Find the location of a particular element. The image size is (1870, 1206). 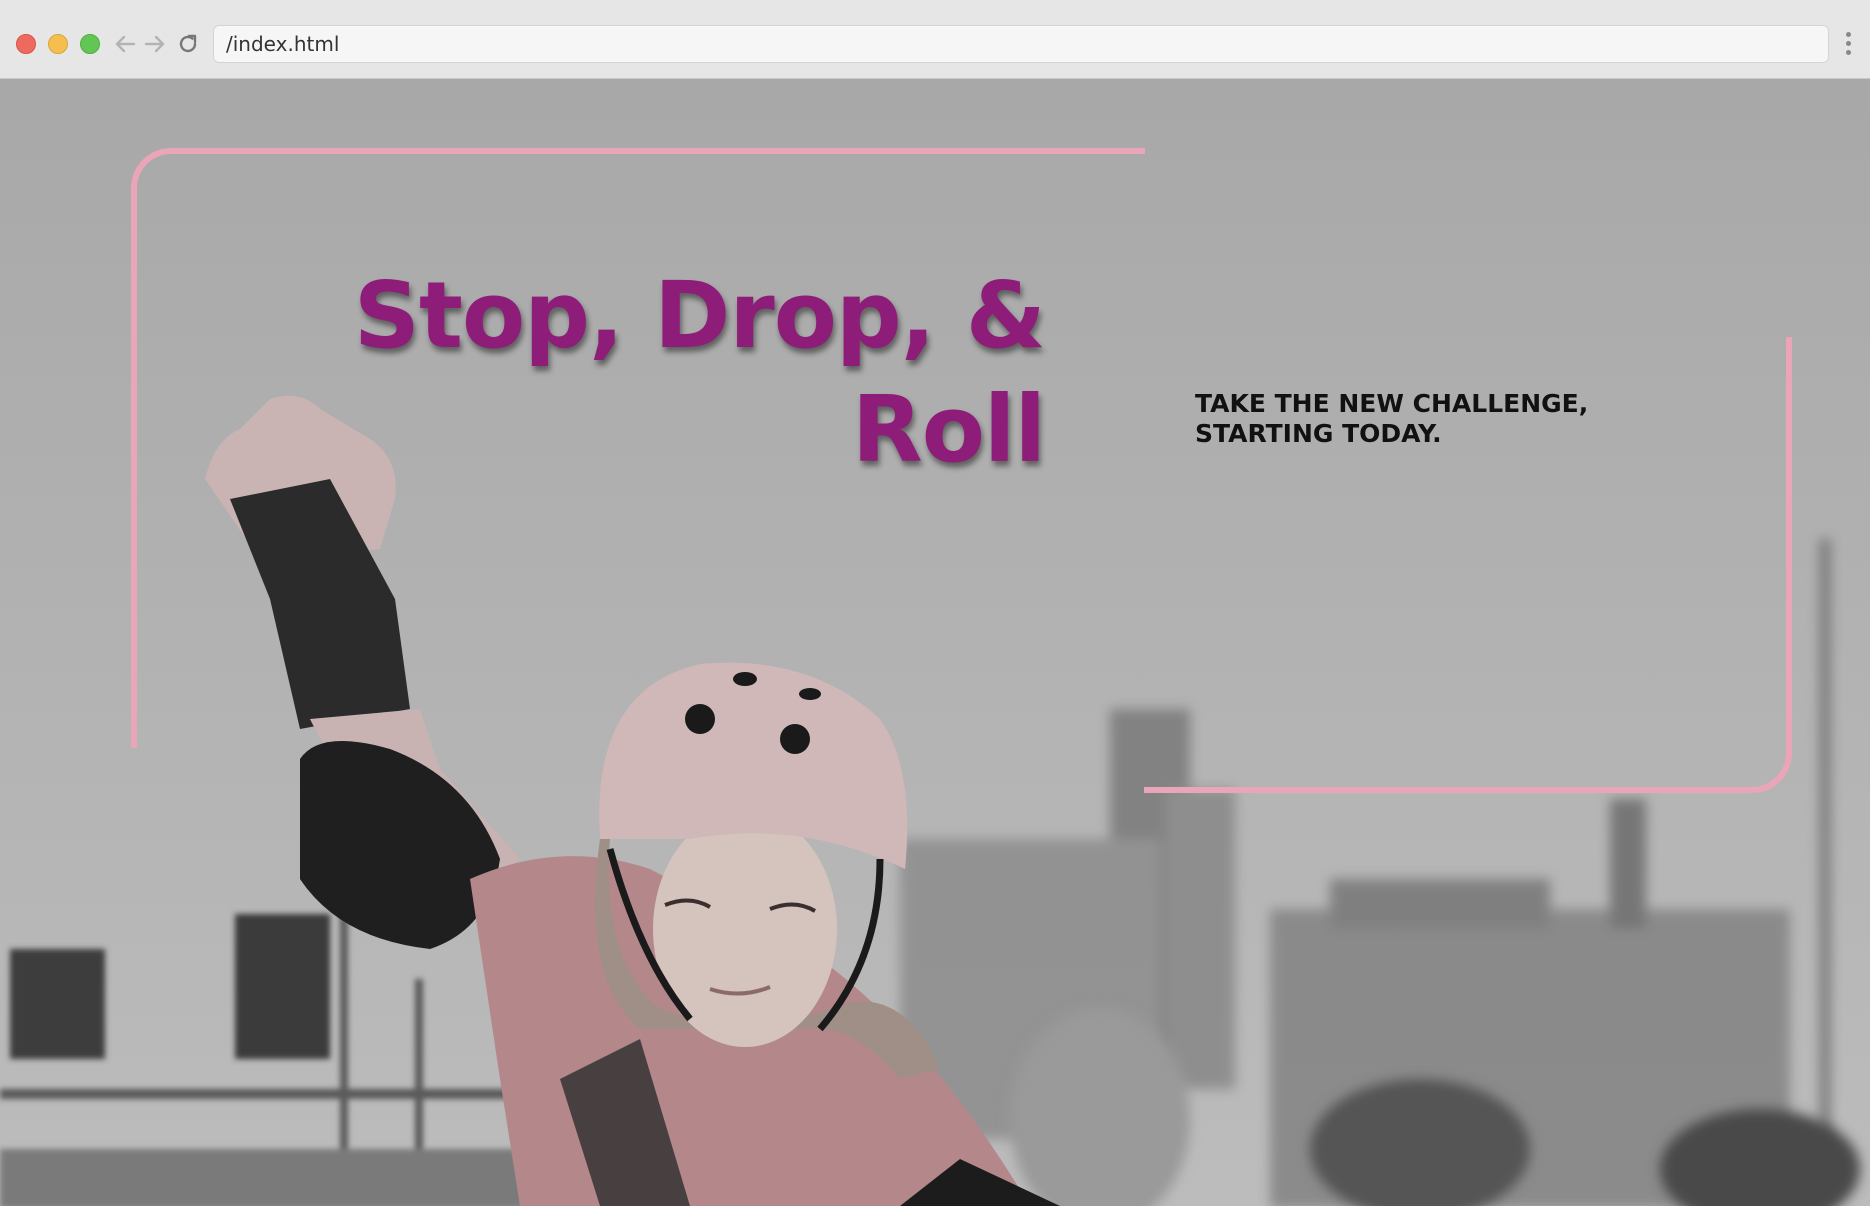

hero-tagline-line-2: STARTING TODAY. is located at coordinates (1318, 433).